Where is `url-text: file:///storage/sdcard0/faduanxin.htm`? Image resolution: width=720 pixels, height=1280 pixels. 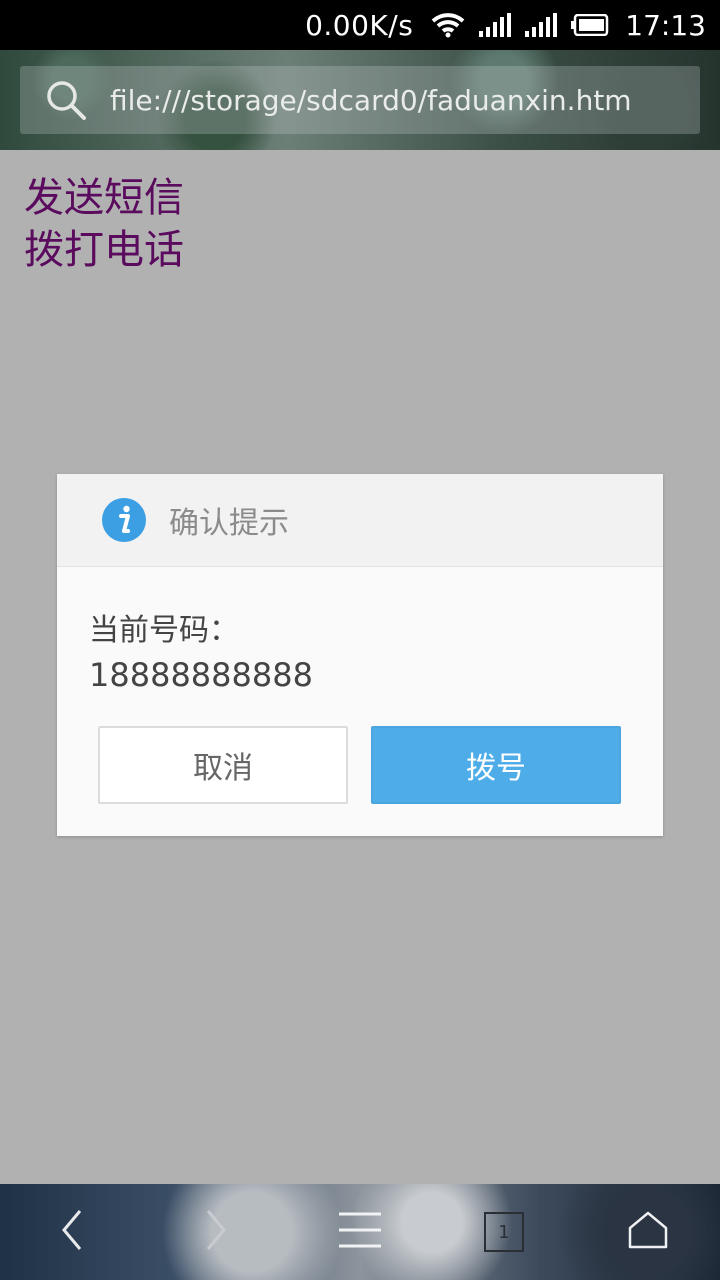 url-text: file:///storage/sdcard0/faduanxin.htm is located at coordinates (371, 100).